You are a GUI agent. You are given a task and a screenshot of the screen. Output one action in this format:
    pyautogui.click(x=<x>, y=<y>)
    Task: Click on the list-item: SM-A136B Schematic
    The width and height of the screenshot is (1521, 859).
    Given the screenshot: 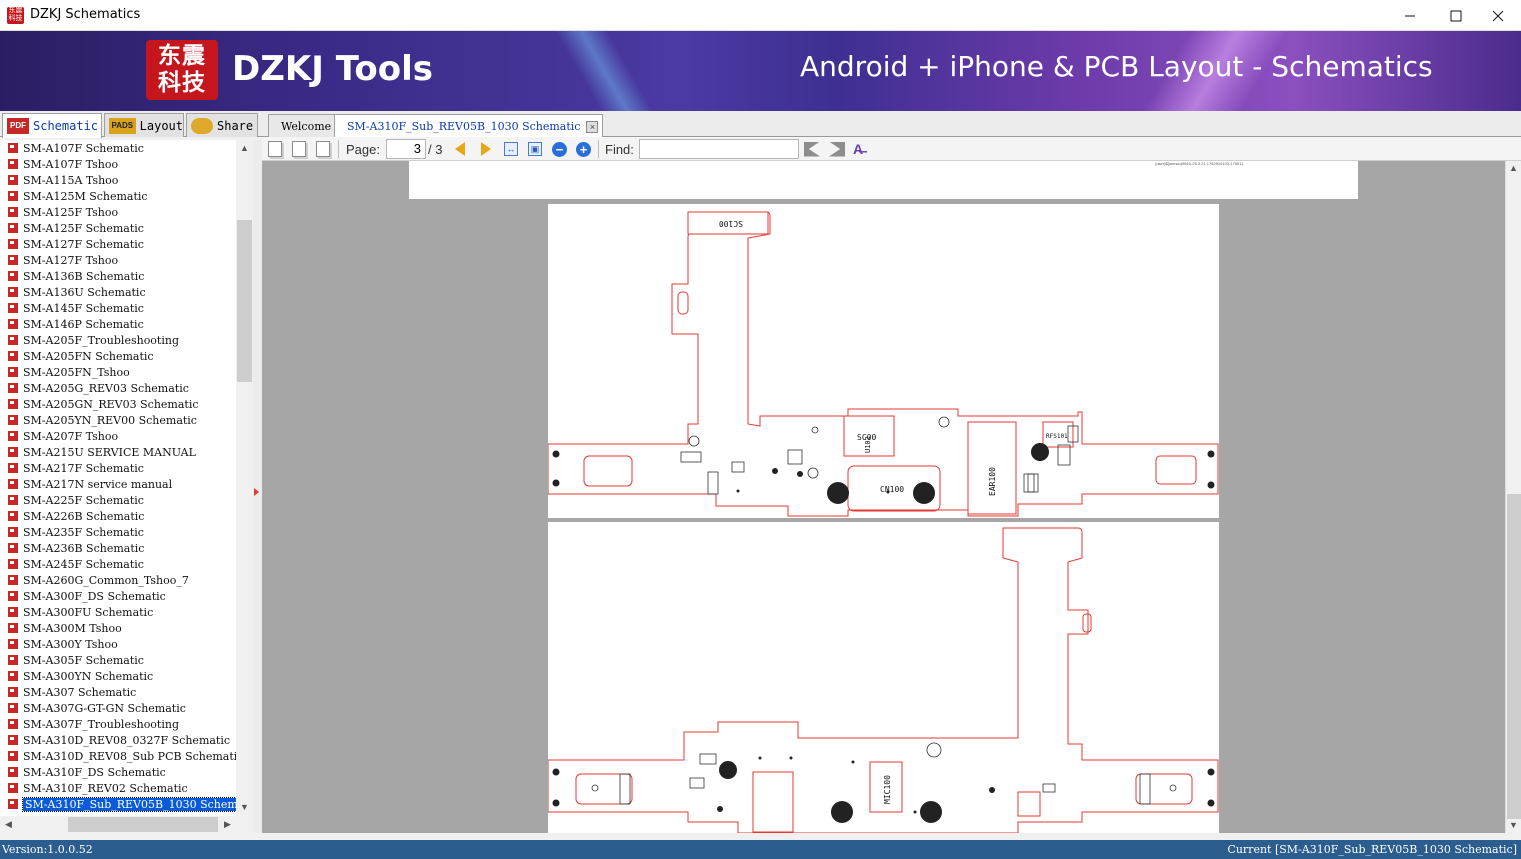 What is the action you would take?
    pyautogui.click(x=118, y=276)
    